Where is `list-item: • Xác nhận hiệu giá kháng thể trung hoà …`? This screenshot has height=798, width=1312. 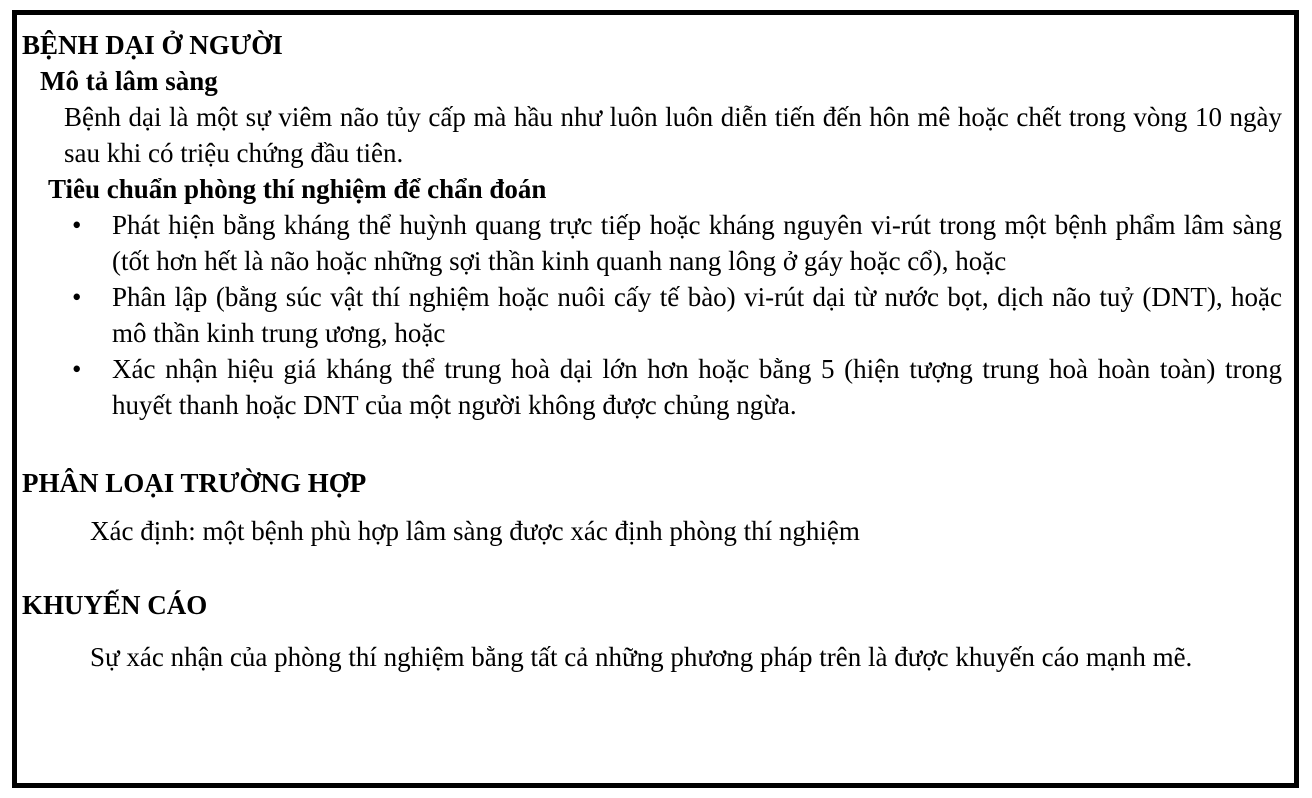 list-item: • Xác nhận hiệu giá kháng thể trung hoà … is located at coordinates (652, 387).